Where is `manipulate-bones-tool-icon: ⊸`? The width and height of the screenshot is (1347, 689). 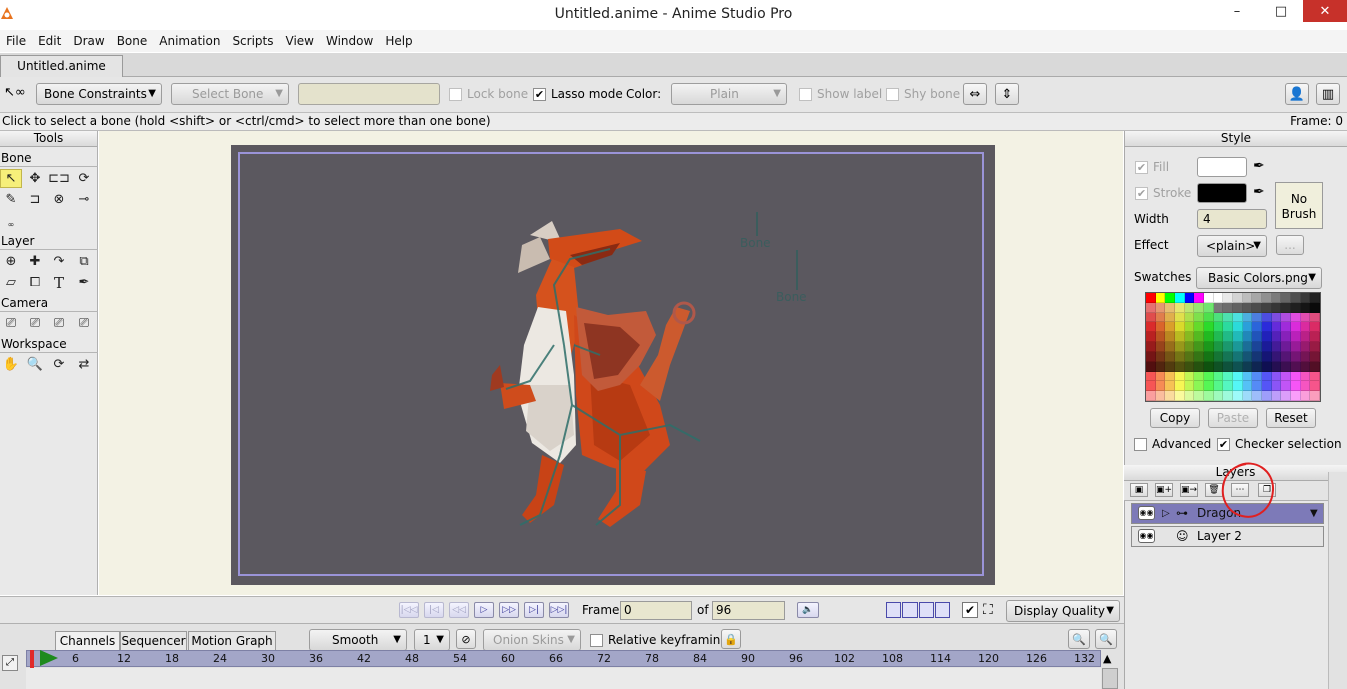
manipulate-bones-tool-icon: ⊸ is located at coordinates (84, 199).